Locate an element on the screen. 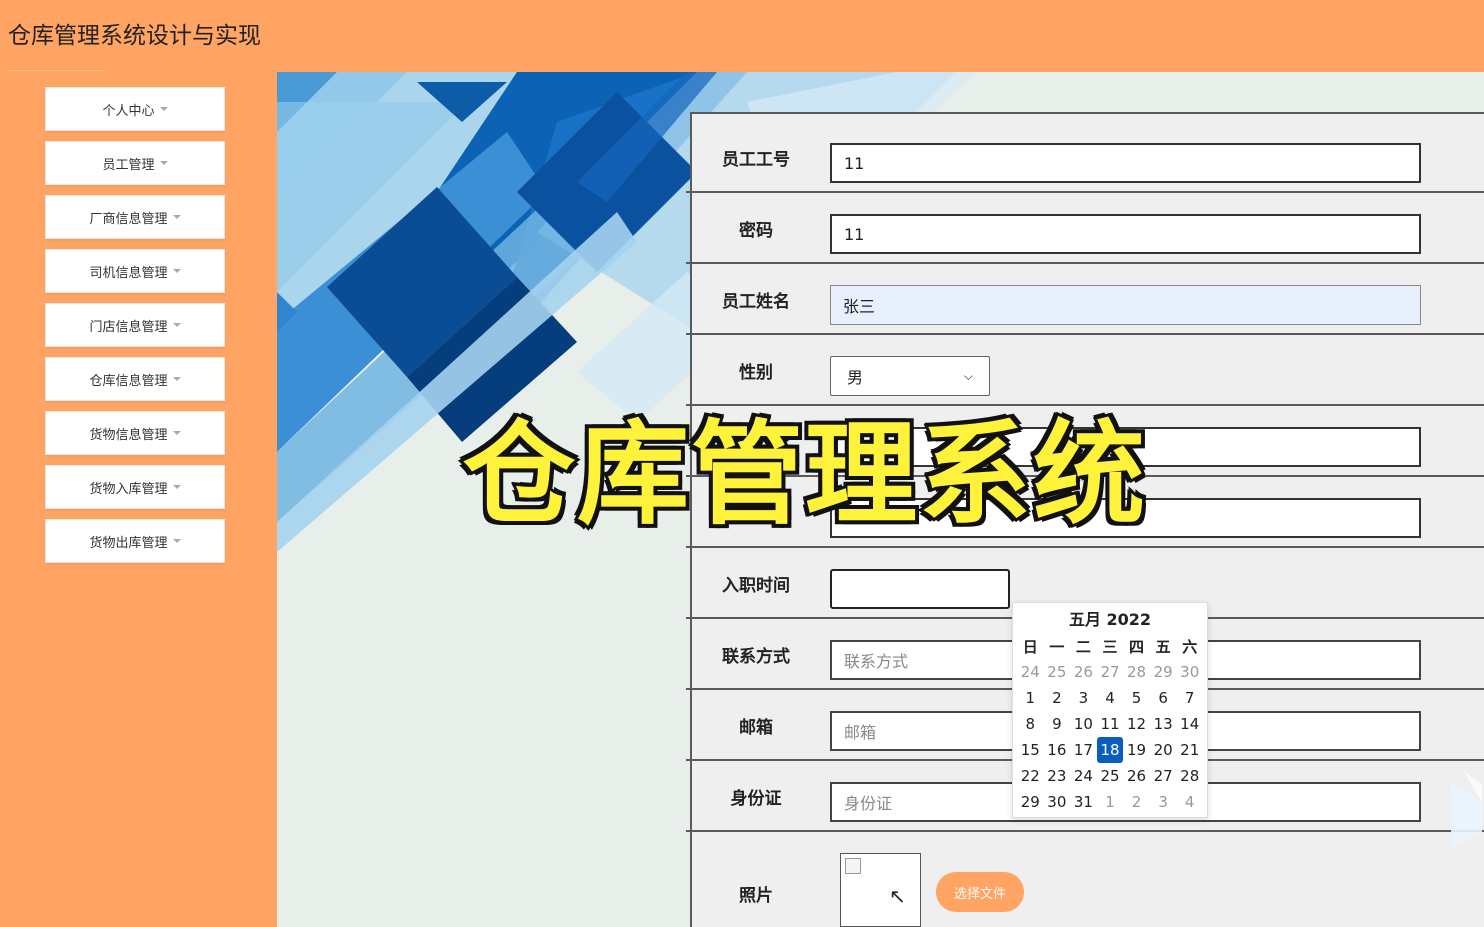  calendar-day: 8 is located at coordinates (1030, 724).